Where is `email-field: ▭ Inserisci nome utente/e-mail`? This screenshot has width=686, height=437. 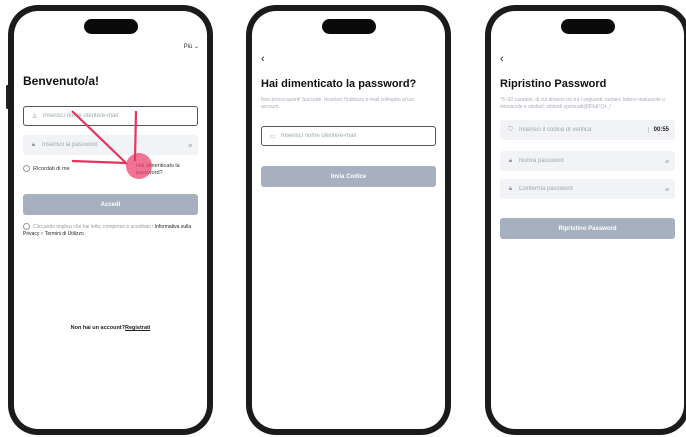
email-field: ▭ Inserisci nome utente/e-mail is located at coordinates (348, 136).